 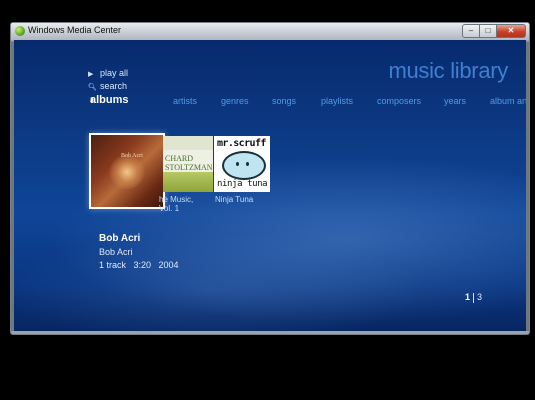 I want to click on search-command: 🔍︎ search, so click(x=107, y=86).